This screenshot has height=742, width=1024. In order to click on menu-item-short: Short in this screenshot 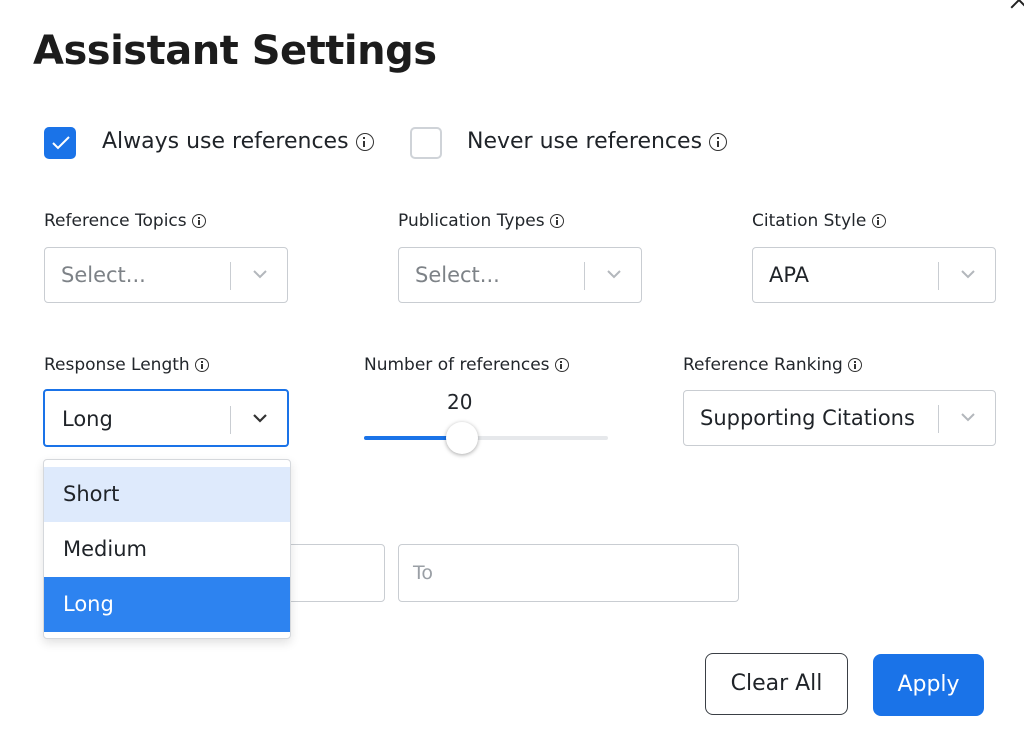, I will do `click(167, 494)`.